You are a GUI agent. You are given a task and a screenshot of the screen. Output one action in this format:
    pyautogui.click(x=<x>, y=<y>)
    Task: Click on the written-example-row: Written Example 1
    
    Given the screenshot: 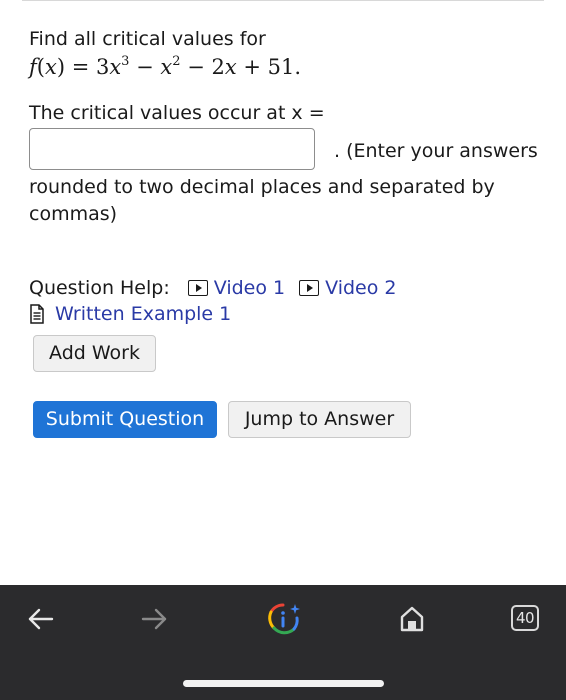 What is the action you would take?
    pyautogui.click(x=284, y=314)
    